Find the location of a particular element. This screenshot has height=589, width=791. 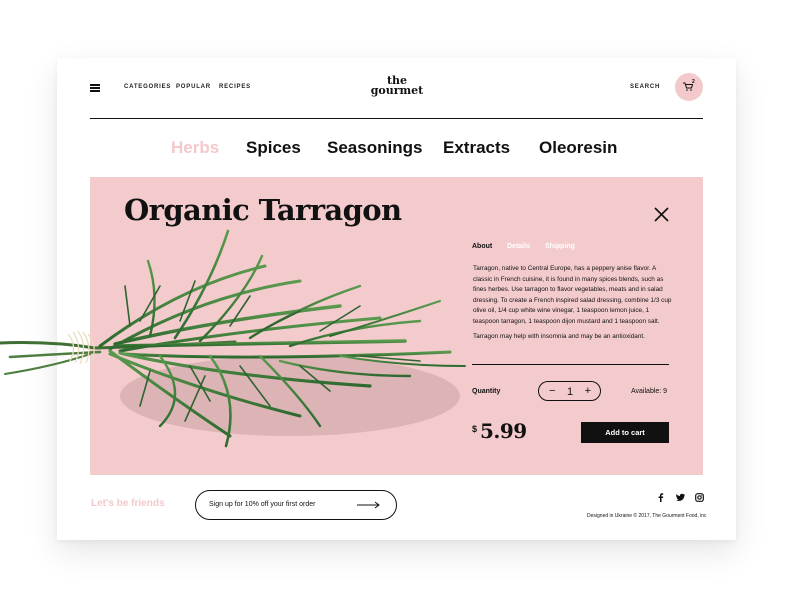

currency-symbol: $ is located at coordinates (475, 429).